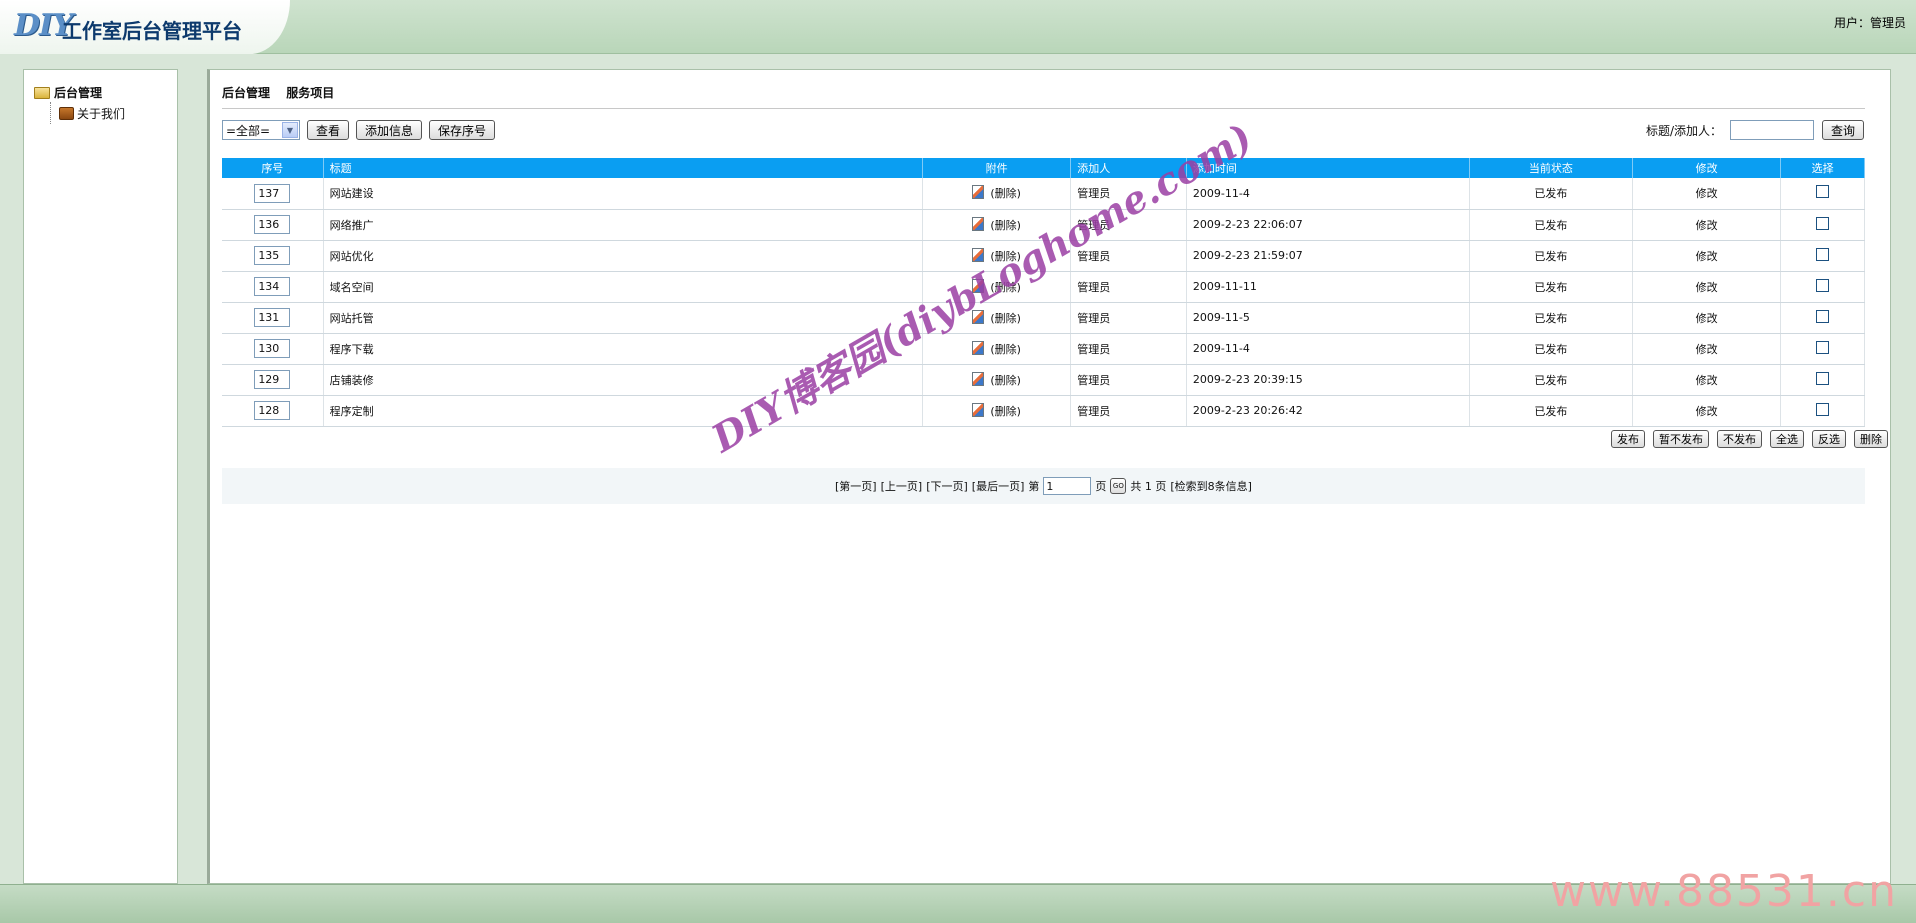  What do you see at coordinates (246, 93) in the screenshot?
I see `breadcrumb-item: 后台管理` at bounding box center [246, 93].